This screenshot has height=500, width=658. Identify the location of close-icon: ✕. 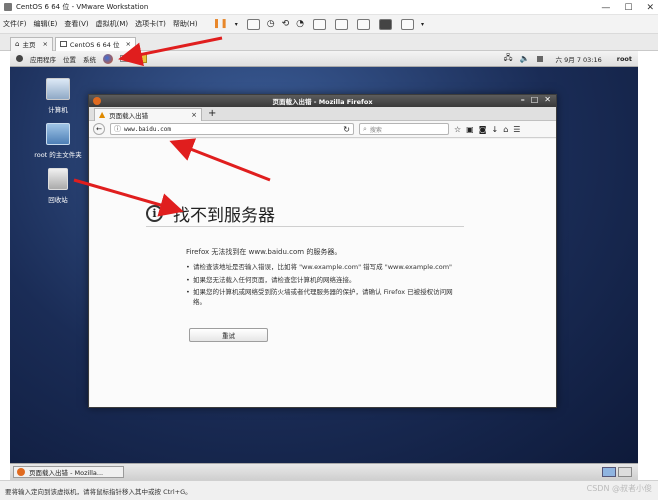
(650, 8).